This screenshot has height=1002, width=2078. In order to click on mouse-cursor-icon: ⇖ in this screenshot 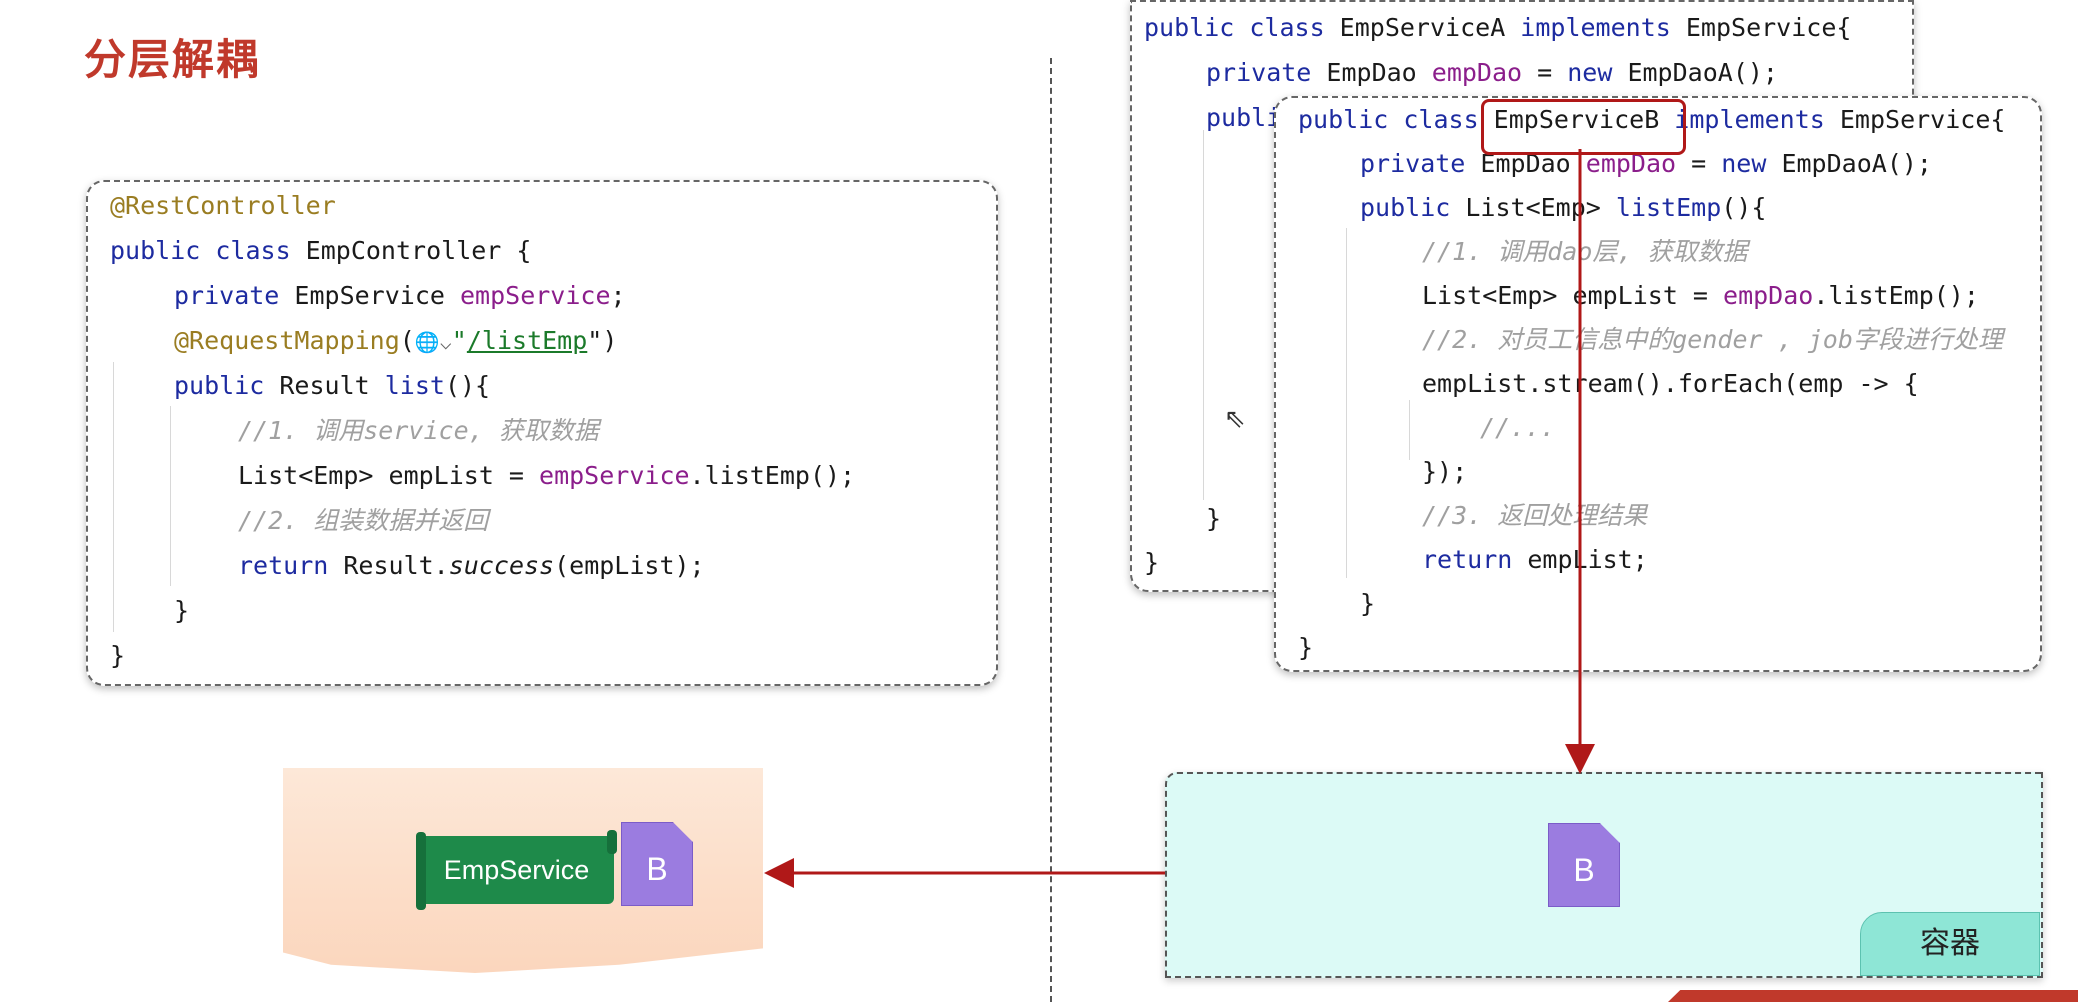, I will do `click(1235, 419)`.